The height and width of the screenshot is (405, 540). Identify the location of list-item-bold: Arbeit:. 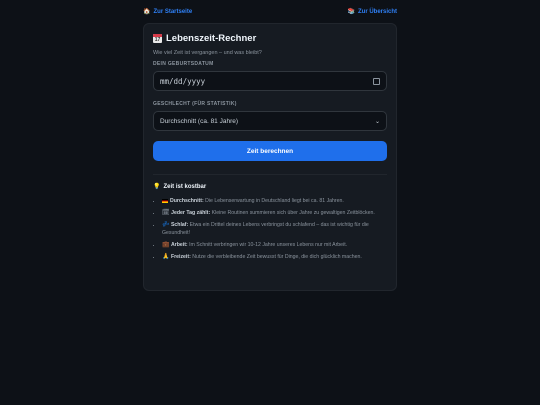
(179, 244).